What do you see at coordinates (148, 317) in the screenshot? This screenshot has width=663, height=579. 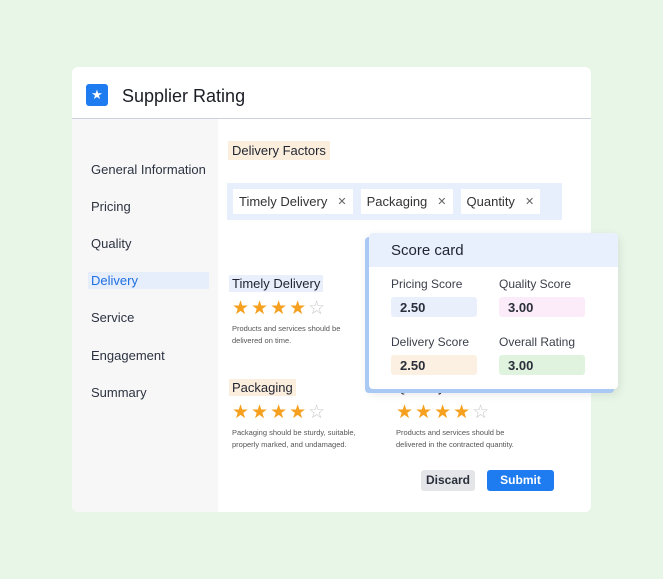 I see `sidebar-item-service: Service` at bounding box center [148, 317].